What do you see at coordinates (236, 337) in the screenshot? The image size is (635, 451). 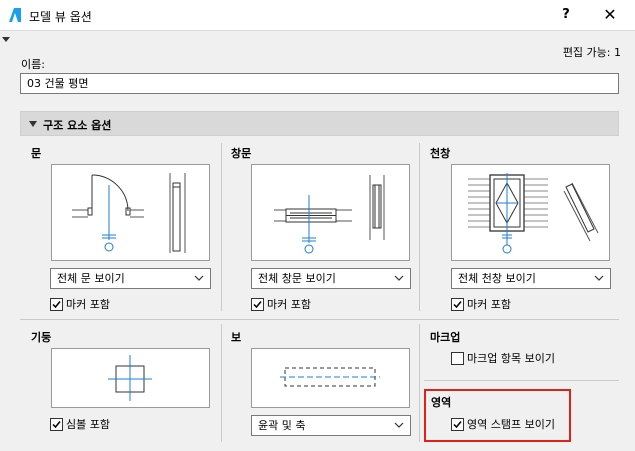 I see `beam-title: 보` at bounding box center [236, 337].